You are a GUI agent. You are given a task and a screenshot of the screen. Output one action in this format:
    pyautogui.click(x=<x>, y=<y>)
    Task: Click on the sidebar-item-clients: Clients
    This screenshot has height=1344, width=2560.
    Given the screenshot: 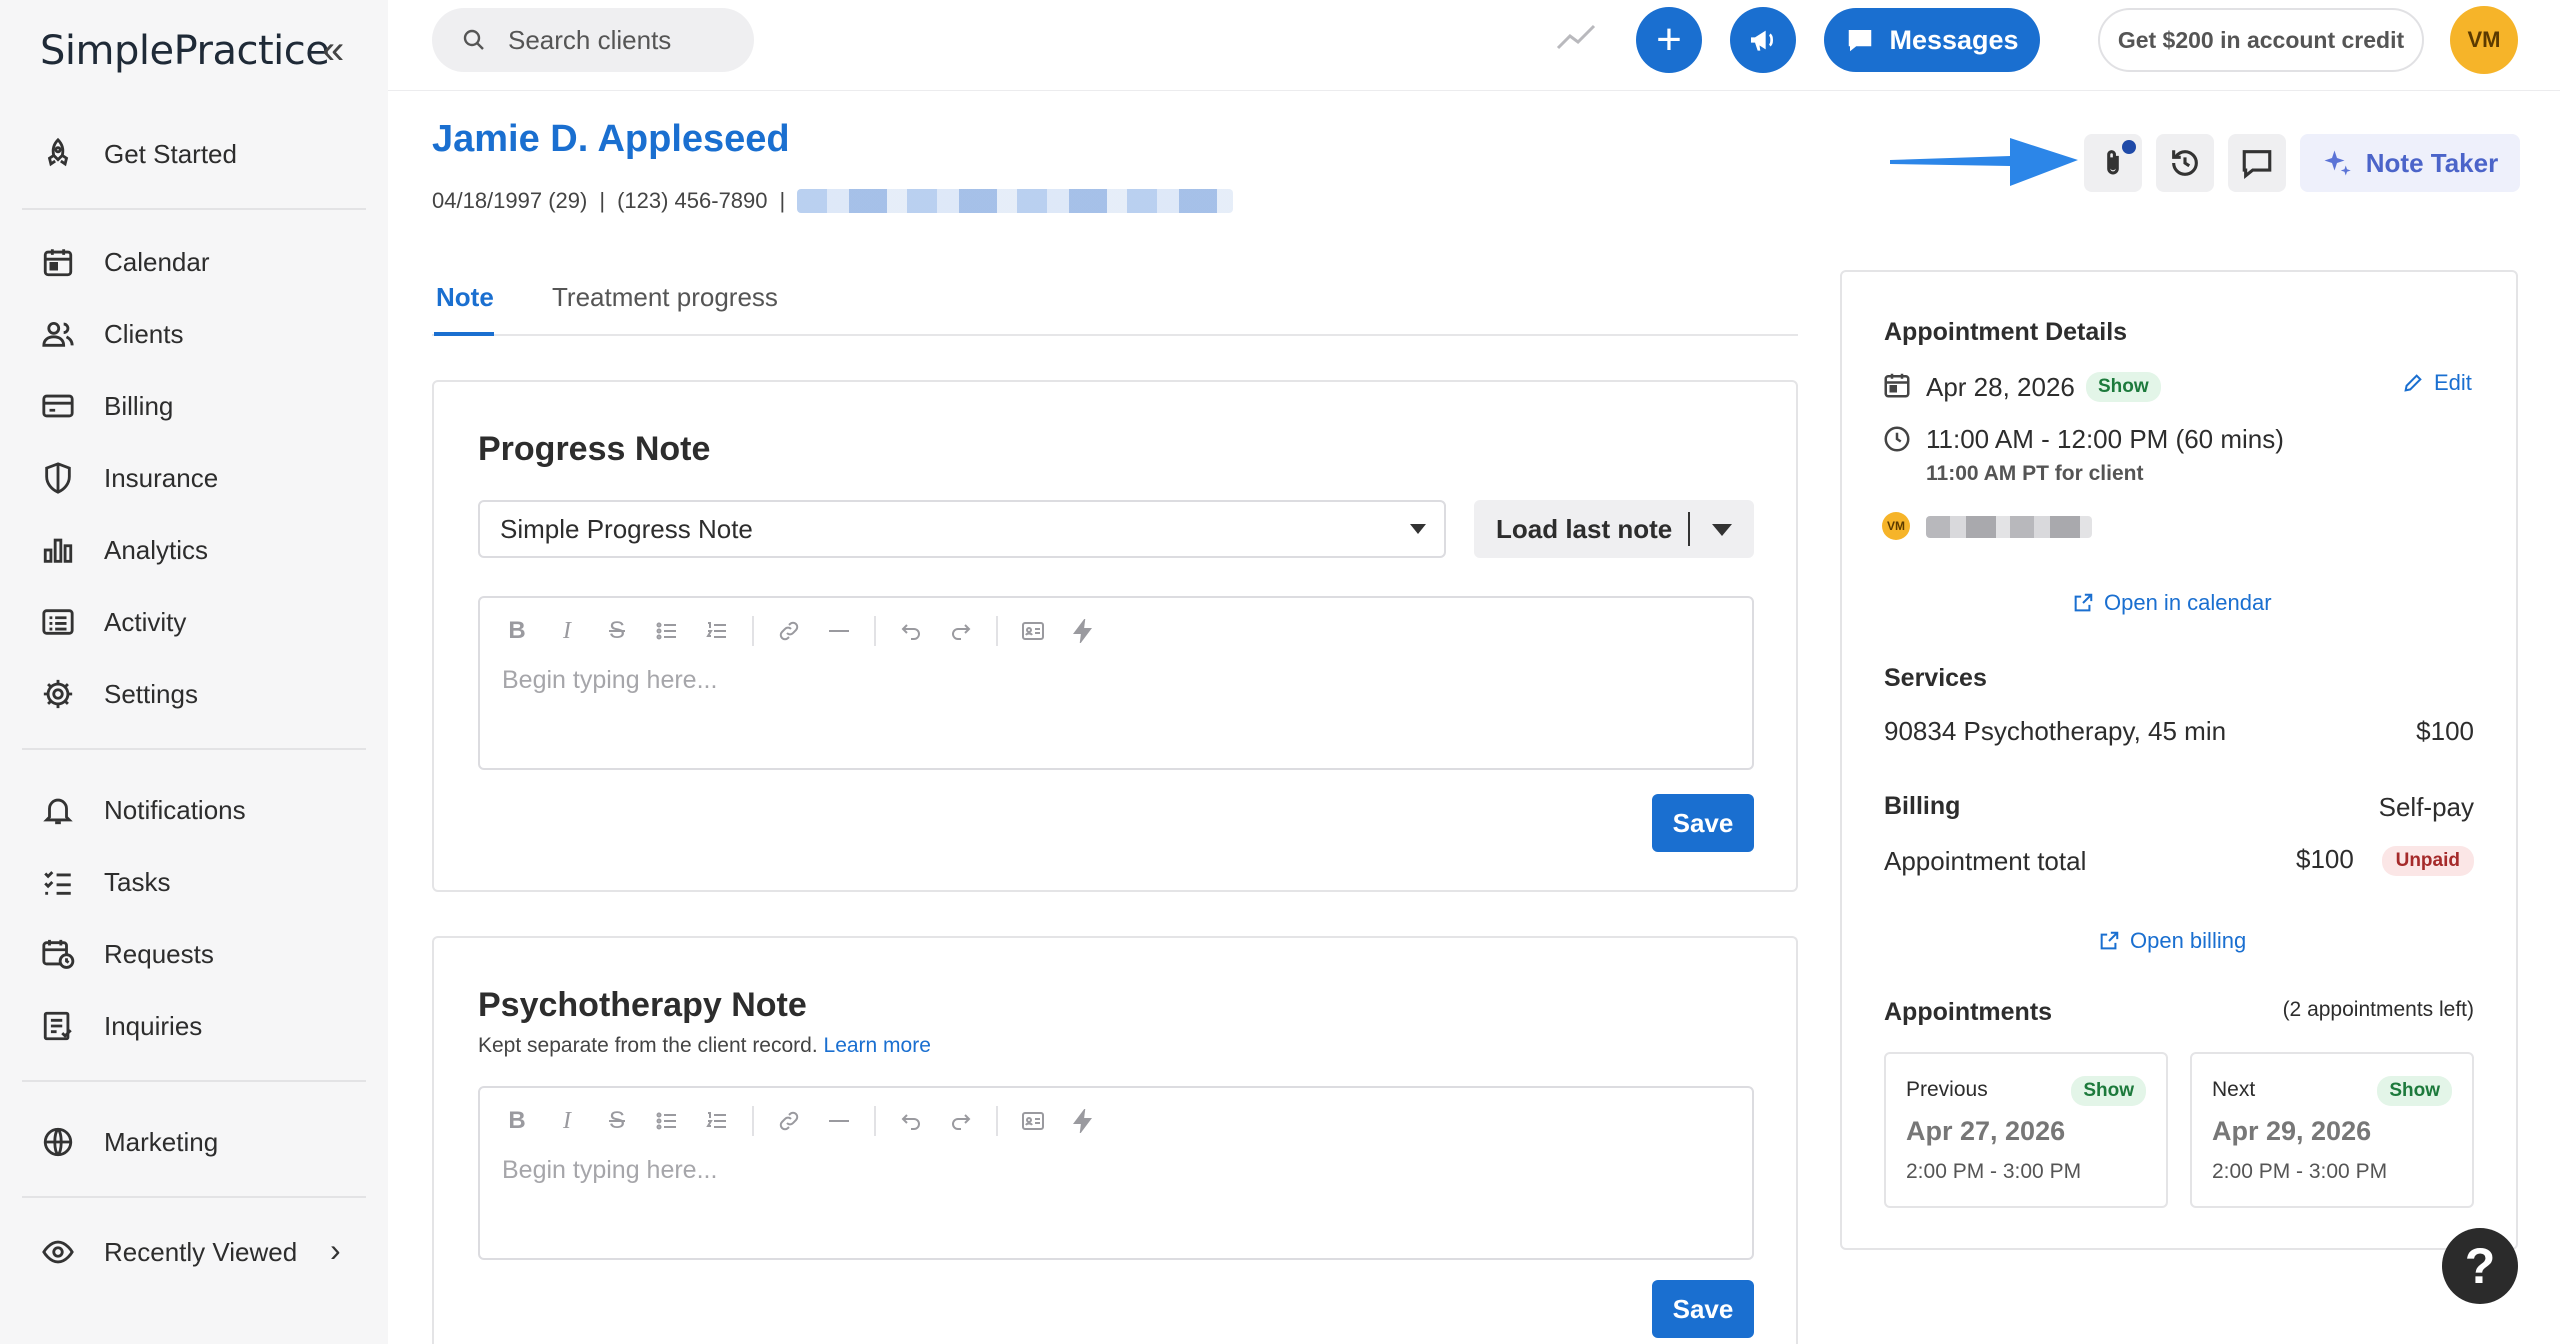 What is the action you would take?
    pyautogui.click(x=111, y=334)
    